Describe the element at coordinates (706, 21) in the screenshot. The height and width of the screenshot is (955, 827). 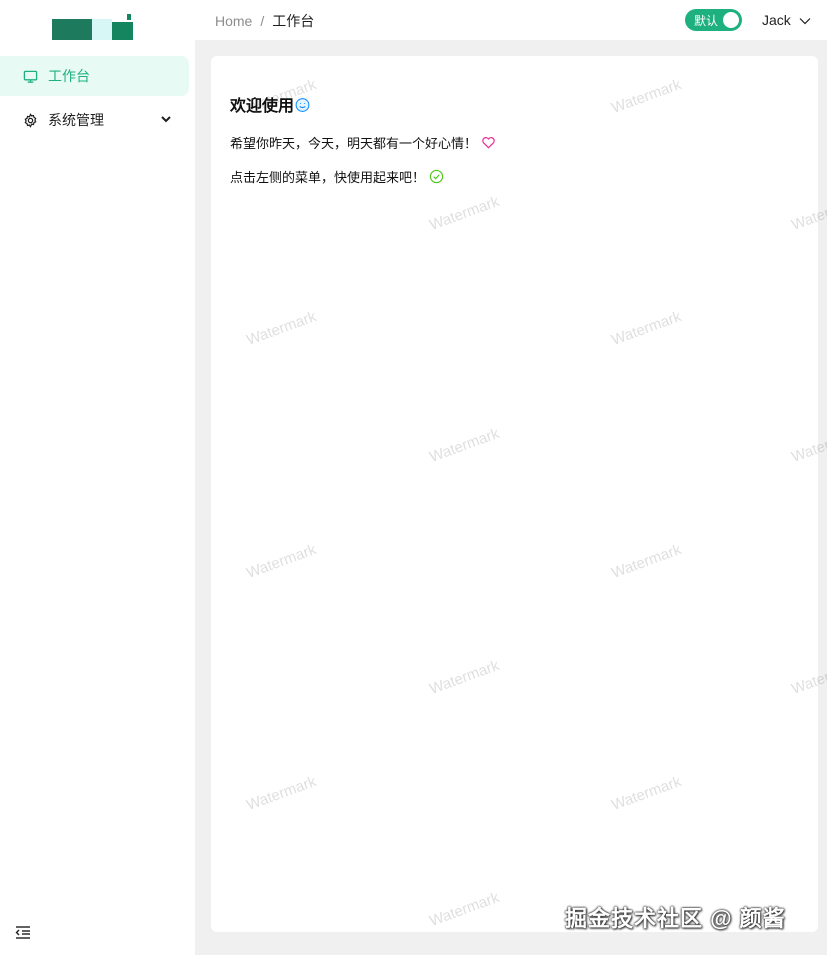
I see `theme-toggle-label: 默认` at that location.